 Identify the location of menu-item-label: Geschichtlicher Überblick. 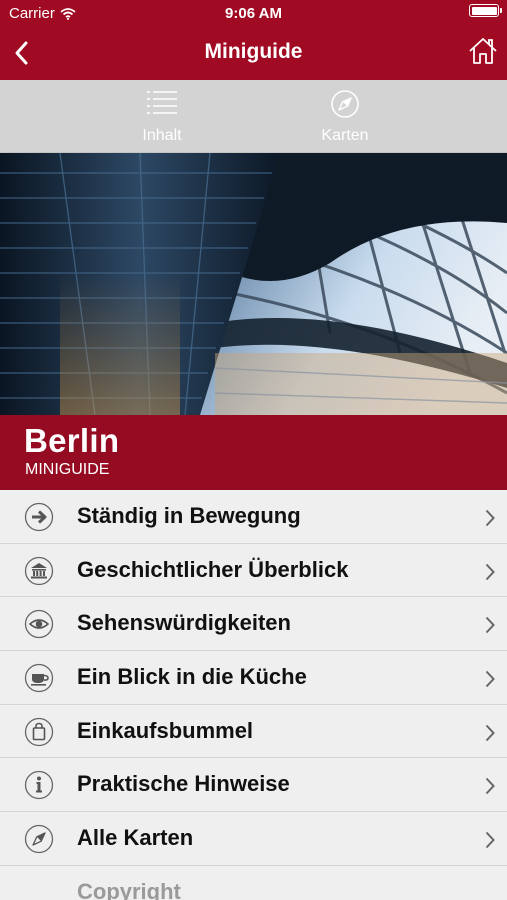
(213, 569).